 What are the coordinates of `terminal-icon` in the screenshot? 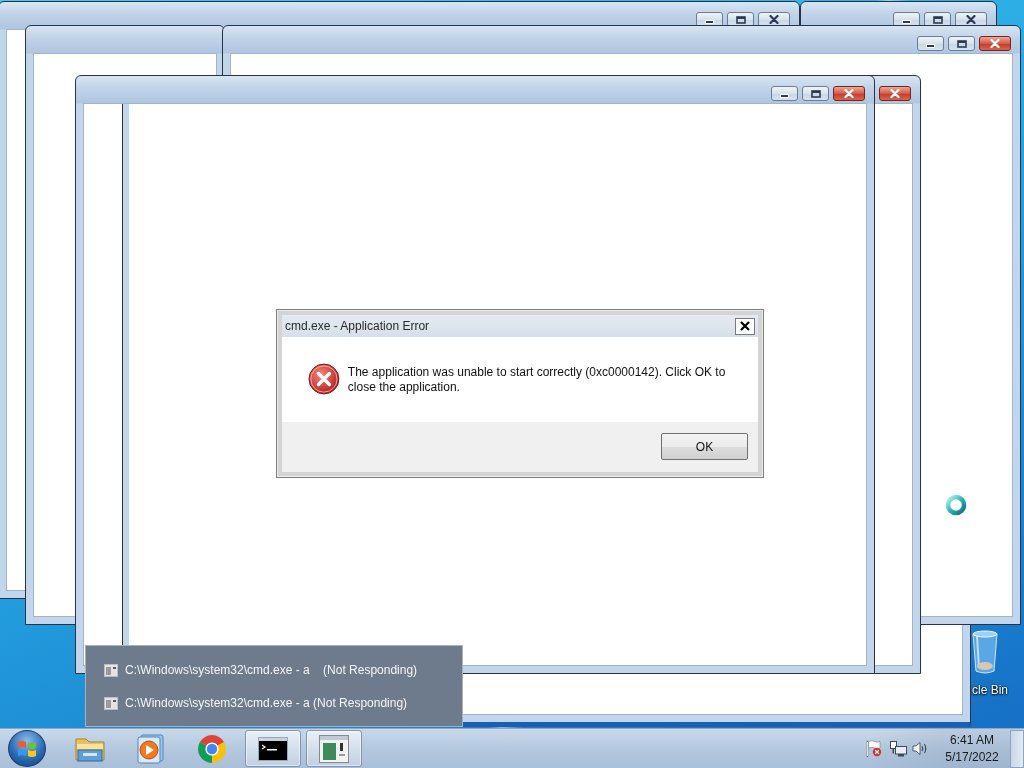 It's located at (273, 748).